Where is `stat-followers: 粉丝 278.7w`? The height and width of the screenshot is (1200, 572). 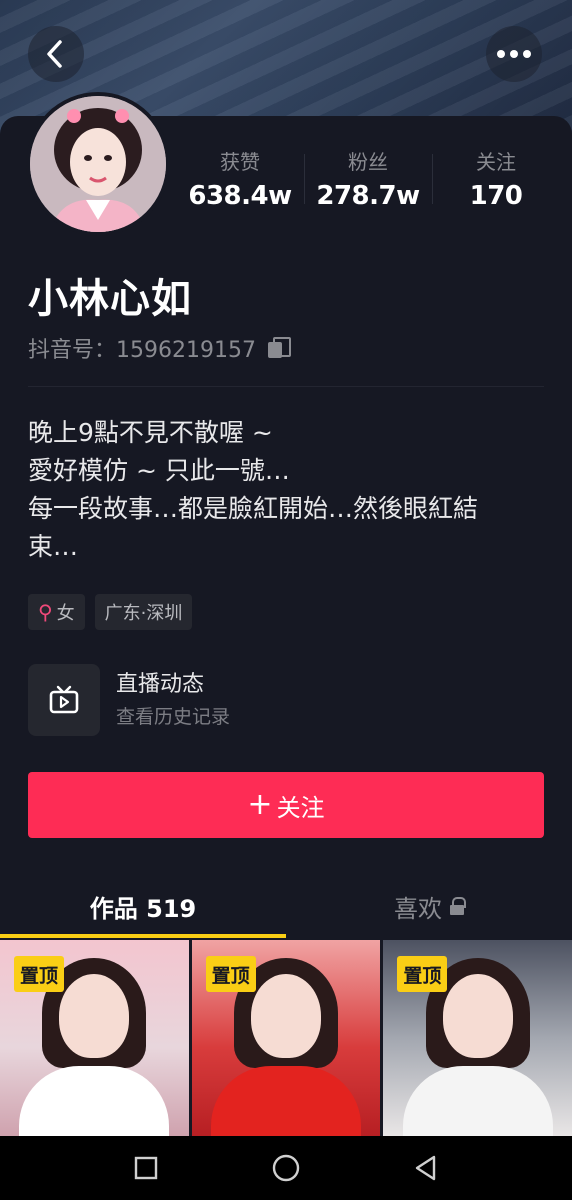
stat-followers: 粉丝 278.7w is located at coordinates (368, 181).